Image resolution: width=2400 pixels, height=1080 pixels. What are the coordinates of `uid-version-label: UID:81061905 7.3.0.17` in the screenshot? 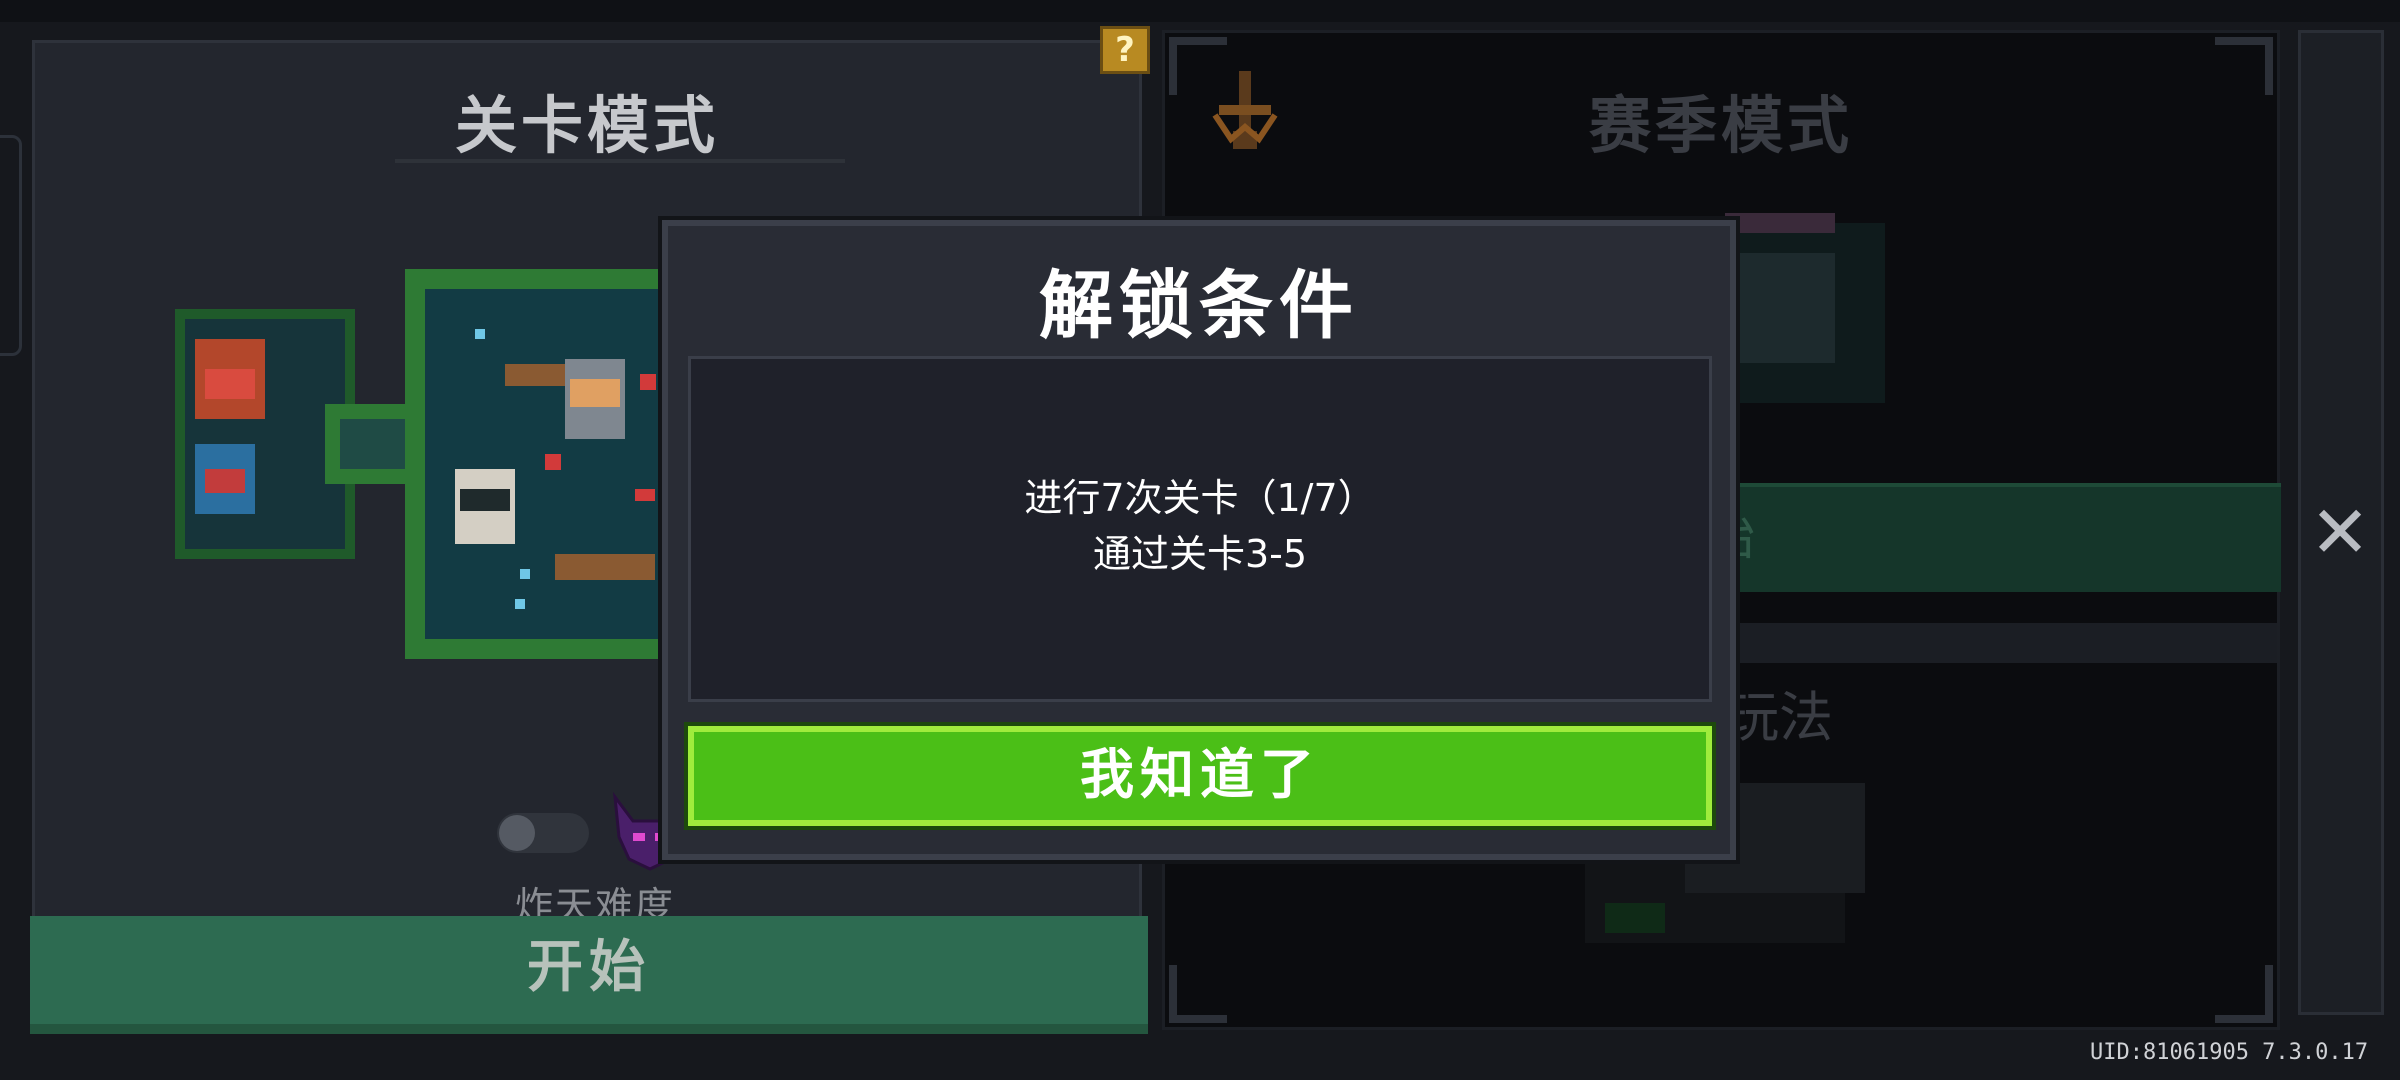 It's located at (2229, 1052).